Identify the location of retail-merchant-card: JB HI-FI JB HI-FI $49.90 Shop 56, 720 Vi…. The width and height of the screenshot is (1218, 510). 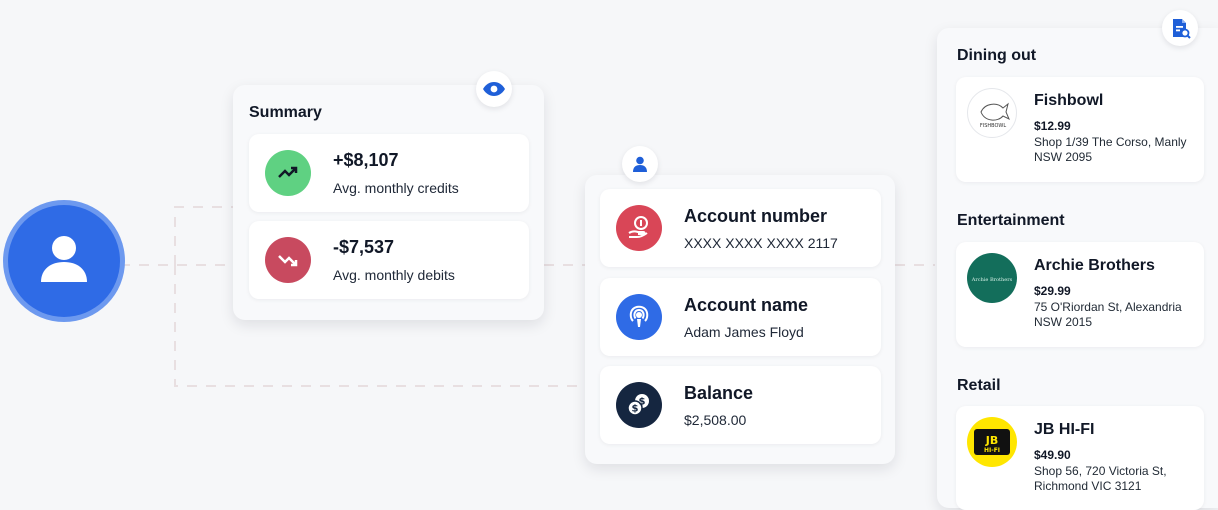
(1080, 458).